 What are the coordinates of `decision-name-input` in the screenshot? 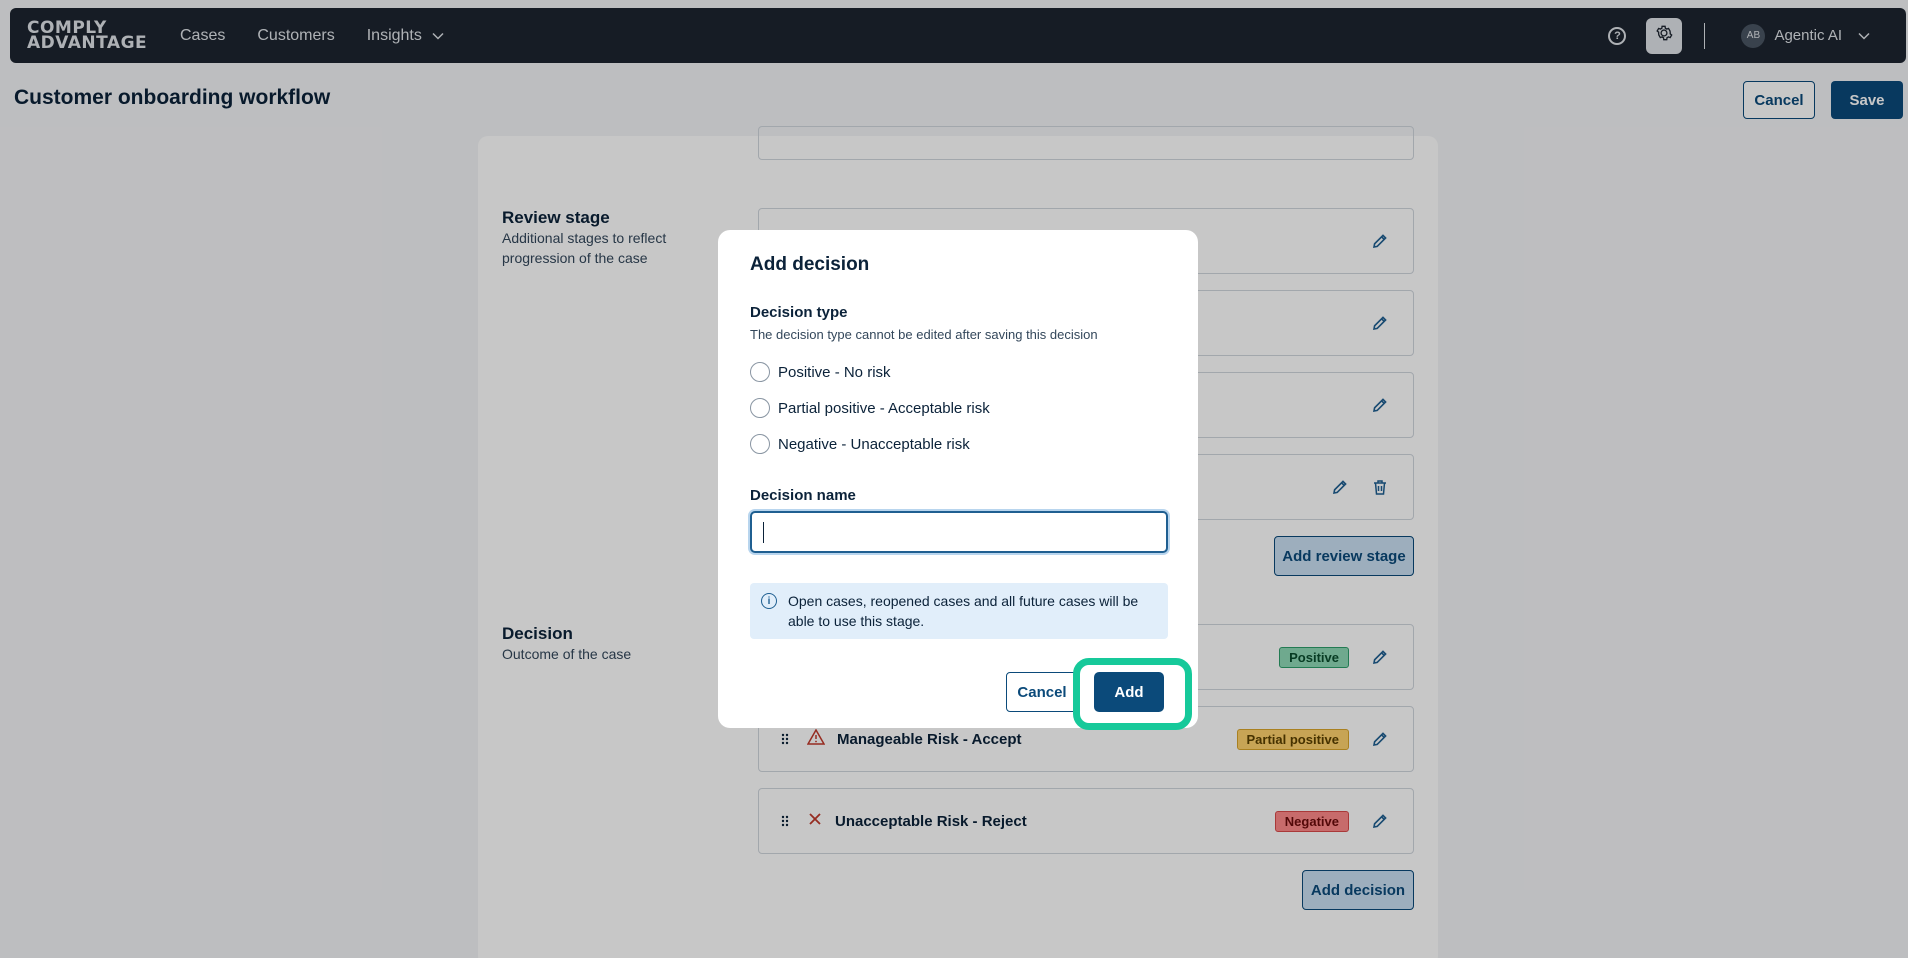 It's located at (959, 532).